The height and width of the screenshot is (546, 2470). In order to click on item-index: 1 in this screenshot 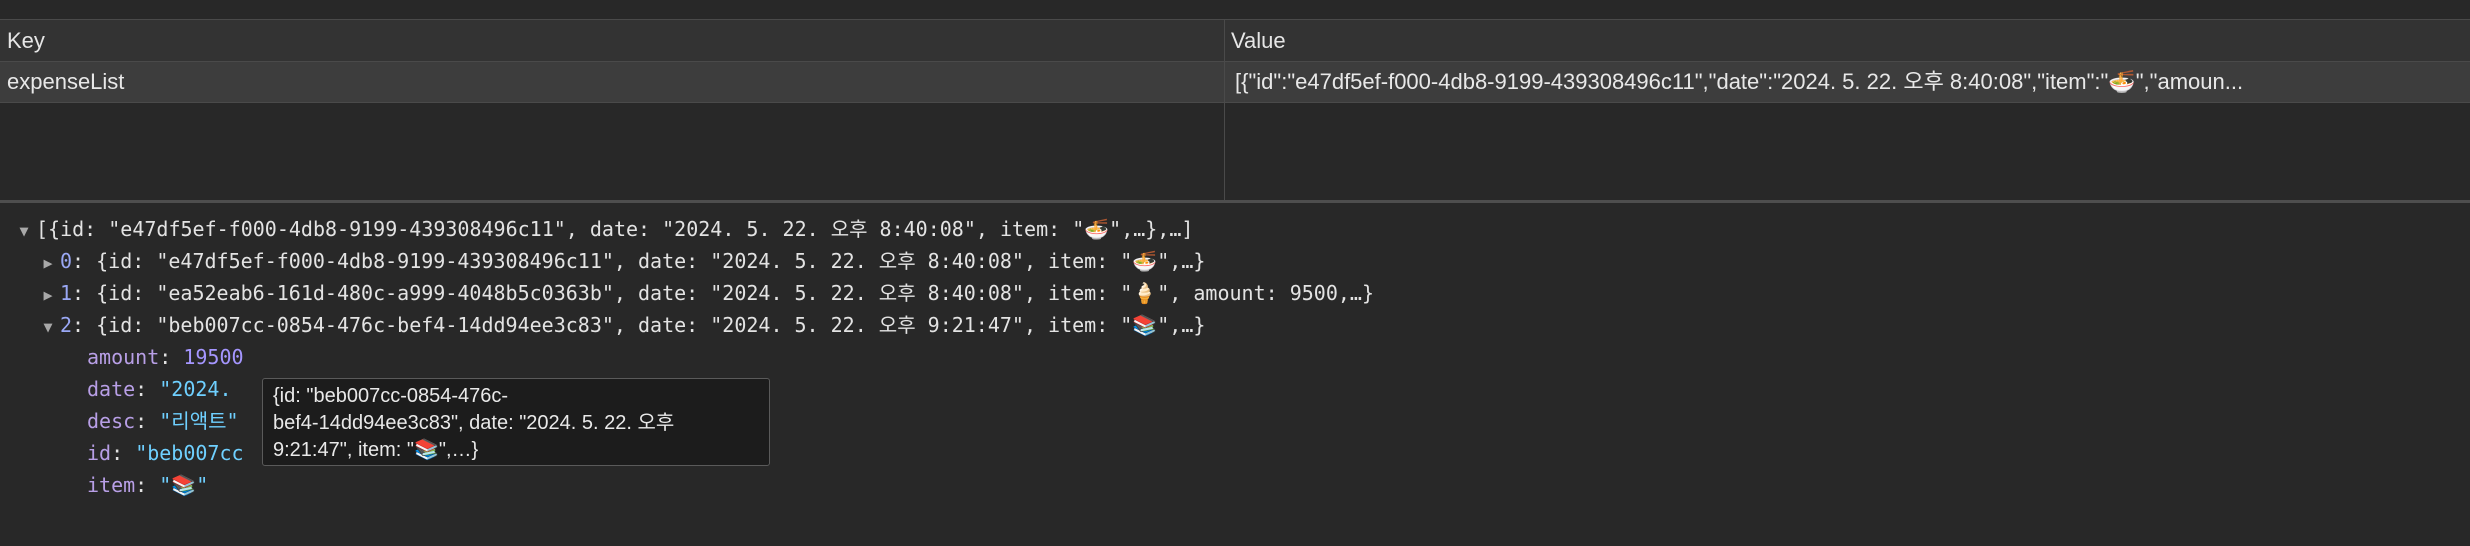, I will do `click(66, 293)`.